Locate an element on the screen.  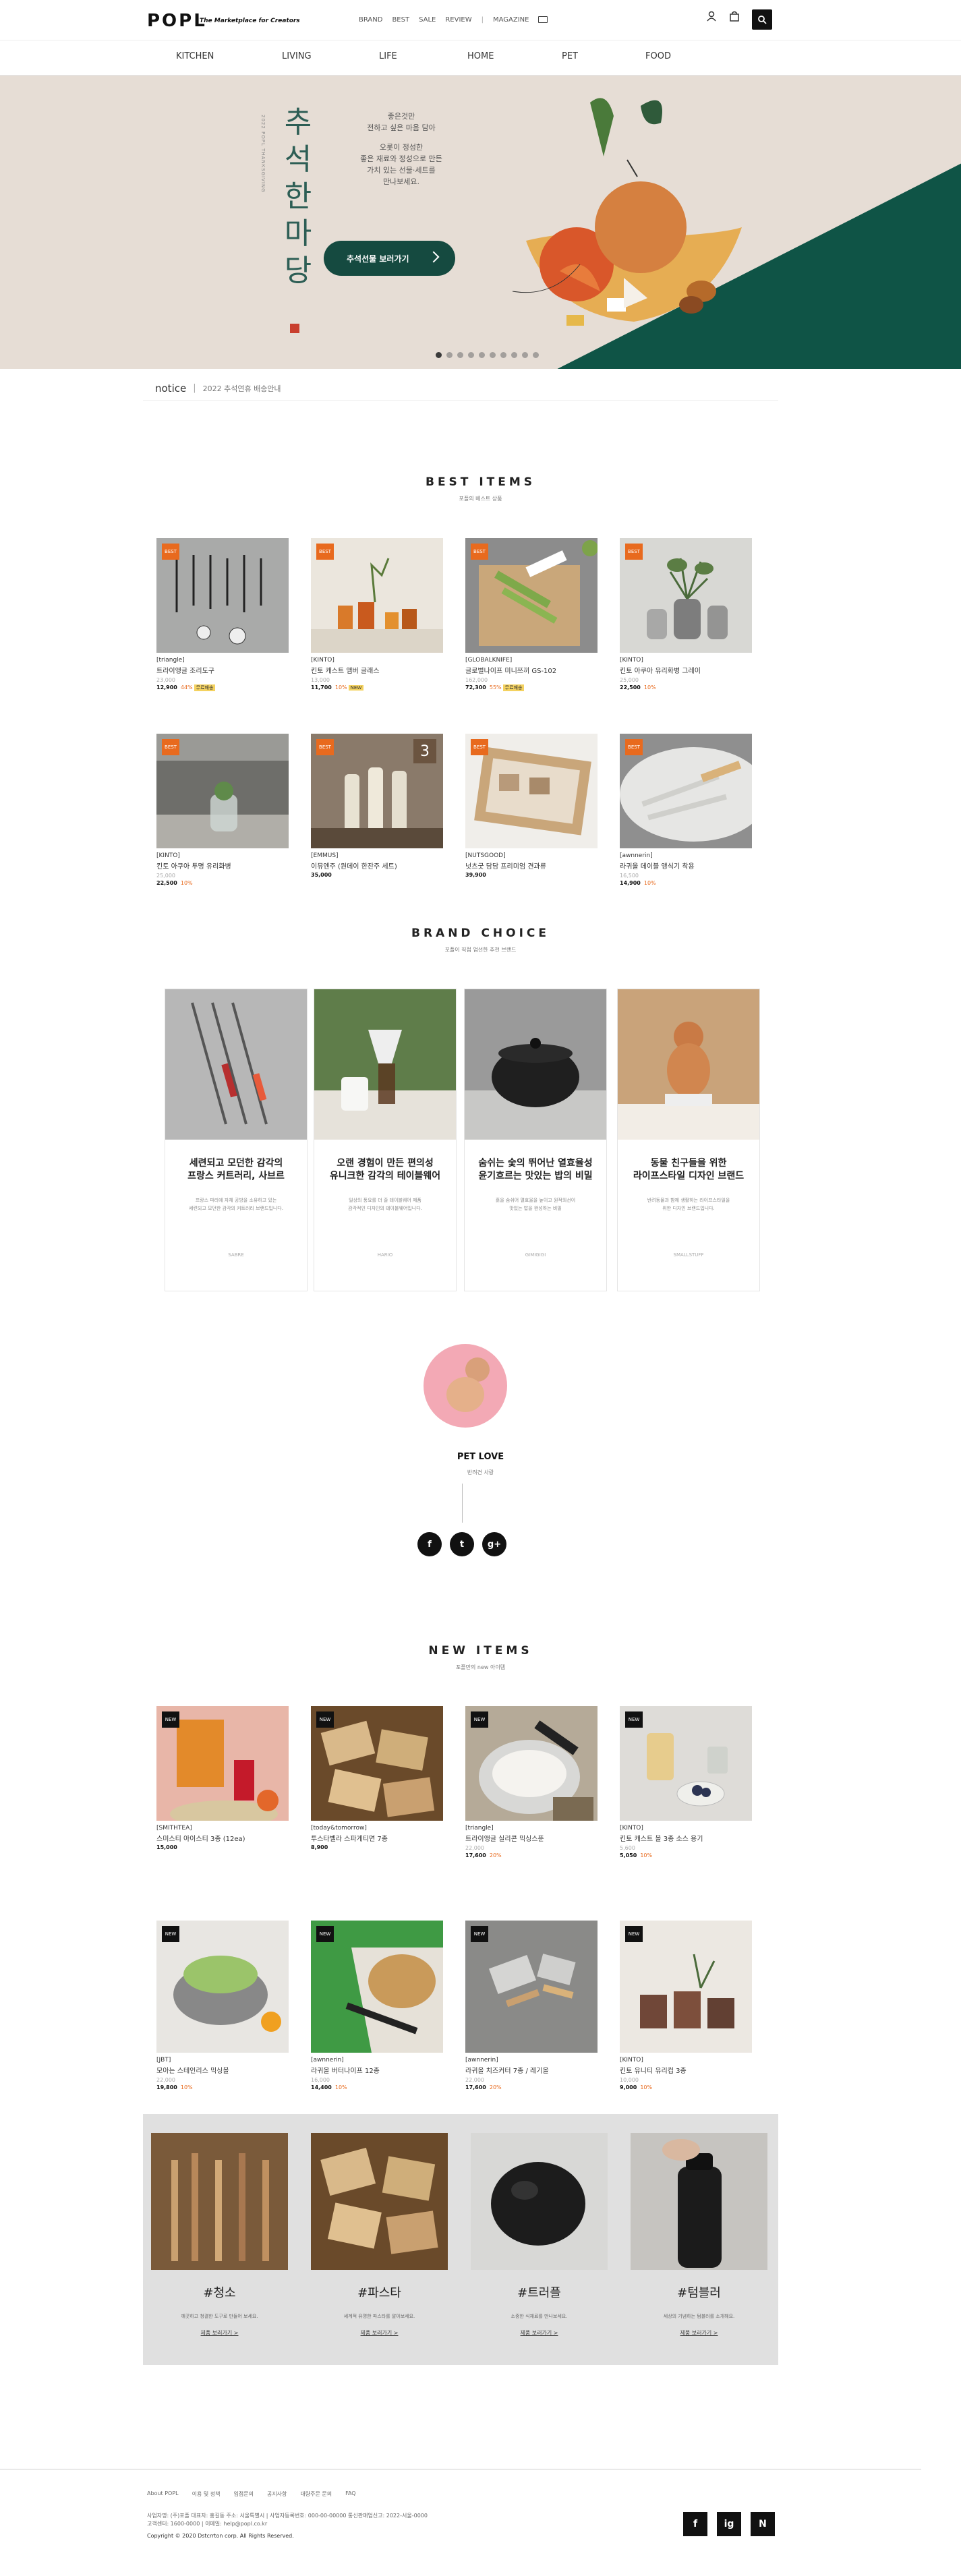
hashtag-card: #파스타 세계적 유명한 파스타를 알아보세요. 제품 보러가기 > is located at coordinates (380, 2235).